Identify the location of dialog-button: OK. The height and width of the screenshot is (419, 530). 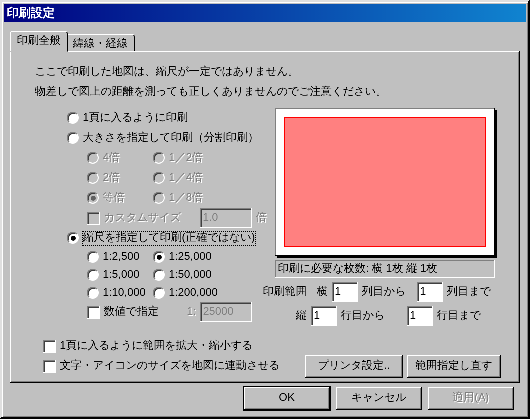
(287, 398).